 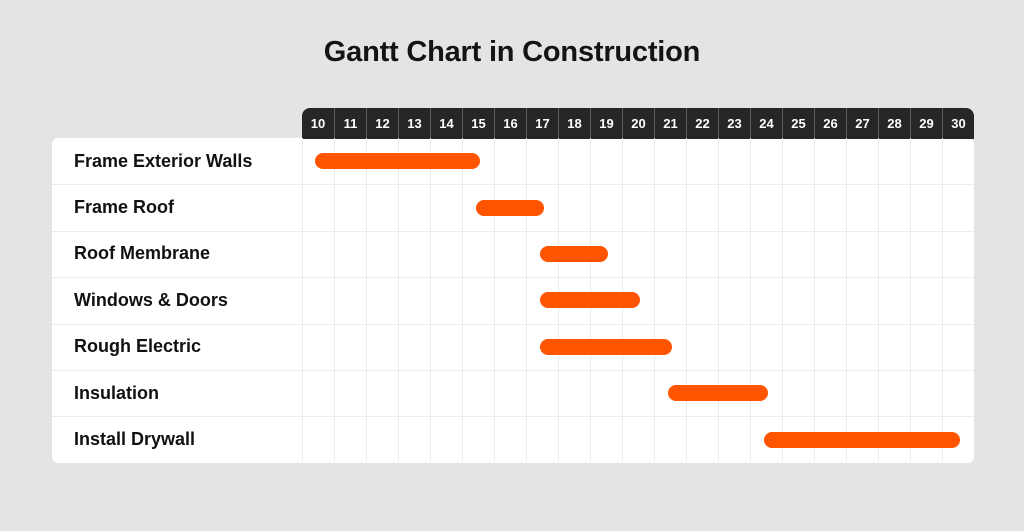 I want to click on x-tick-label: 12, so click(x=382, y=123).